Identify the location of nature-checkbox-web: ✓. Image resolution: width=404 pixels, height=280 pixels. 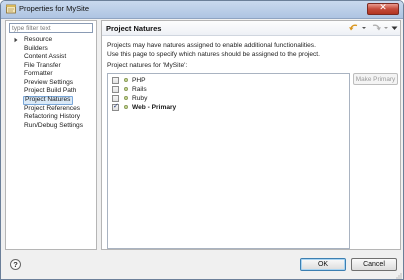
(115, 106).